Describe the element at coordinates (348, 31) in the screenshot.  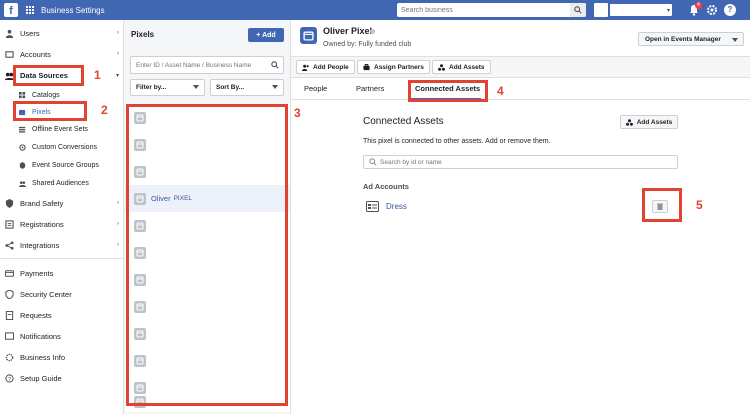
I see `page-title: Oliver Pixel` at that location.